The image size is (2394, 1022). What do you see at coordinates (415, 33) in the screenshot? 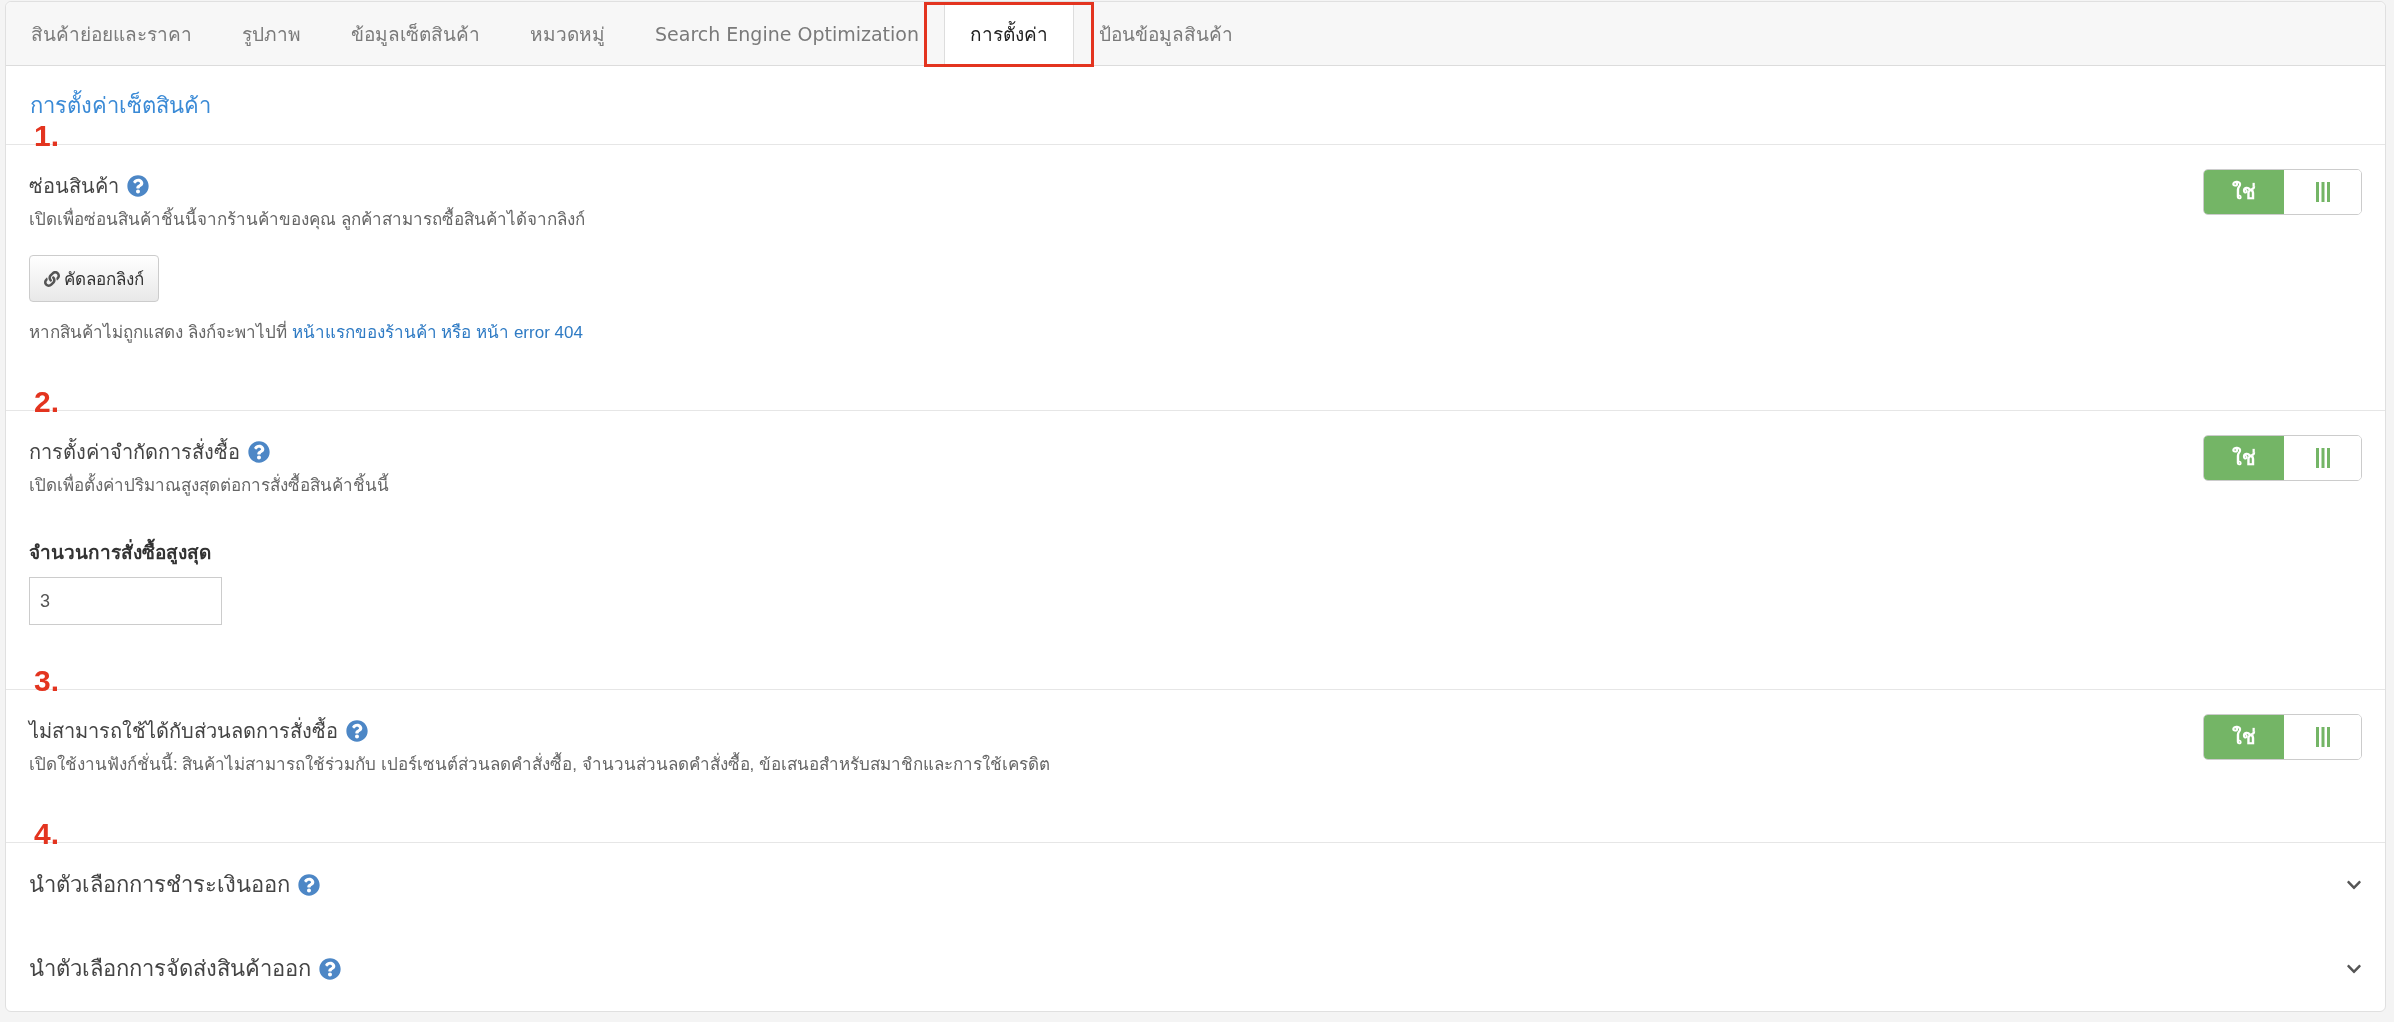
I see `tab: ข้อมูลเซ็ตสินค้า` at bounding box center [415, 33].